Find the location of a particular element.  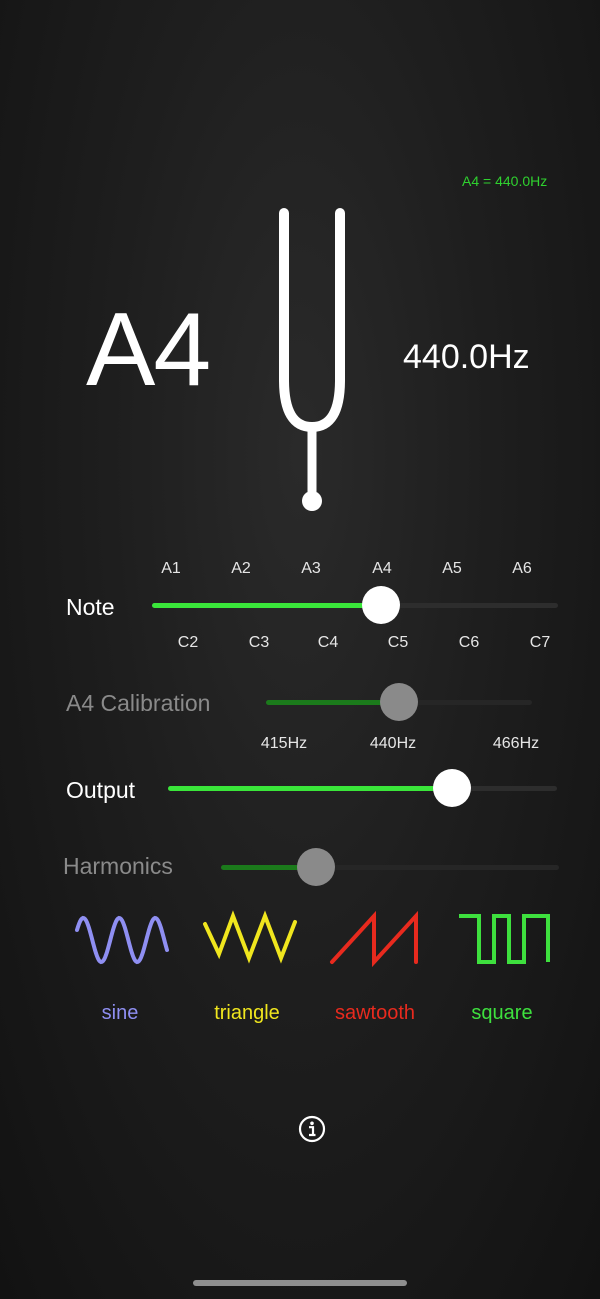

current-note: A4 is located at coordinates (148, 350).